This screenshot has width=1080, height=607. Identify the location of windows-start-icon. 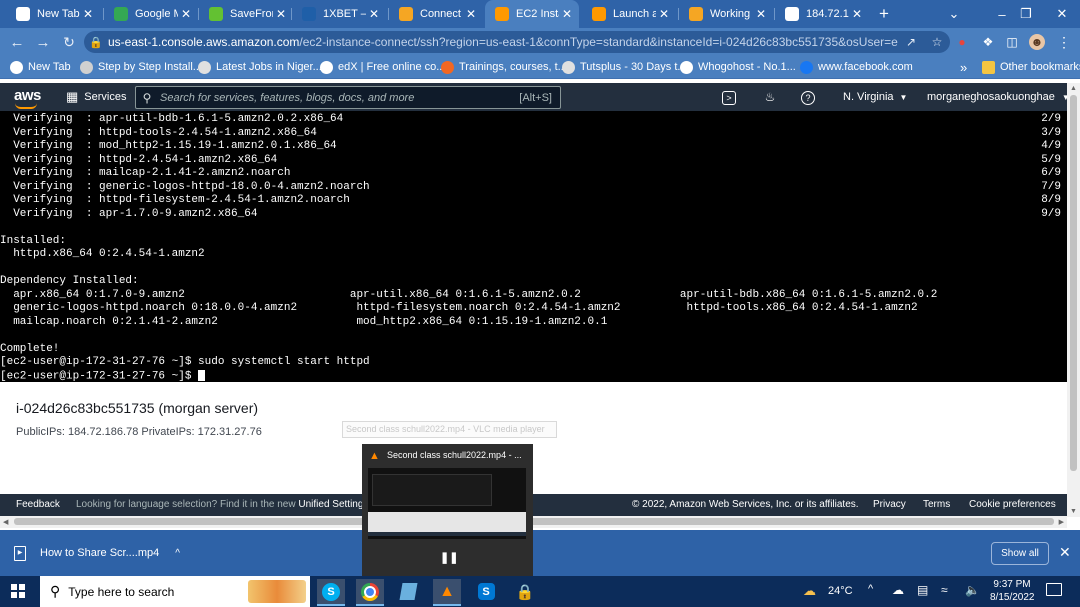
(18, 591).